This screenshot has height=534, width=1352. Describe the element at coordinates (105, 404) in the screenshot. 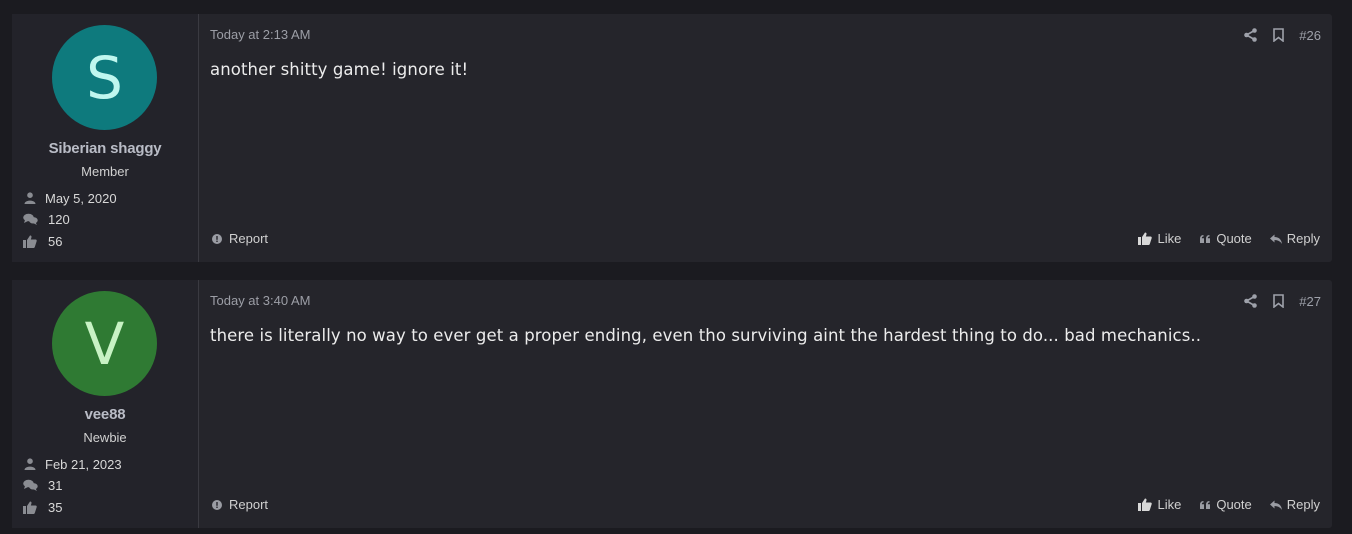

I see `user-info-panel: V vee88 Newbie Feb 21, 2023 31 35` at that location.